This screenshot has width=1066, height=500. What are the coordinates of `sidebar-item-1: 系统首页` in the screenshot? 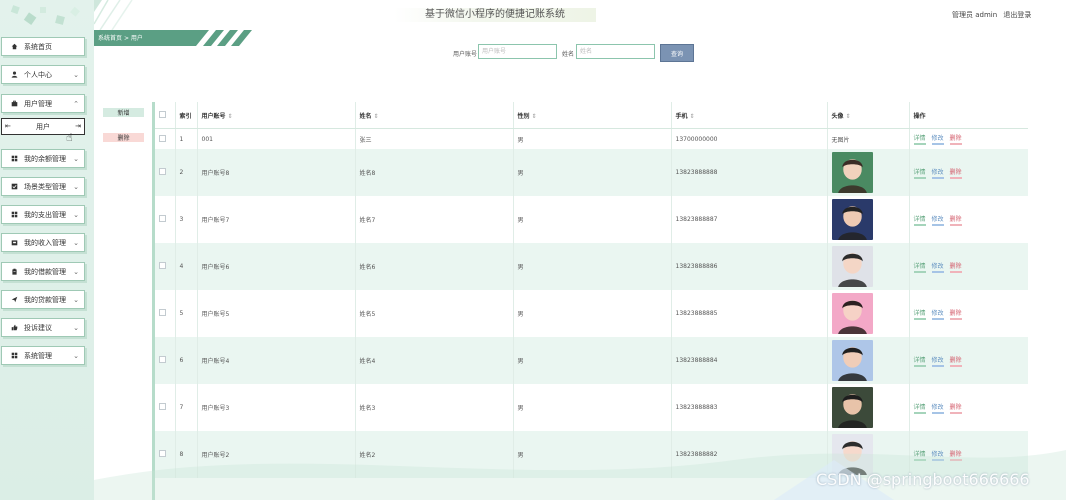 It's located at (43, 46).